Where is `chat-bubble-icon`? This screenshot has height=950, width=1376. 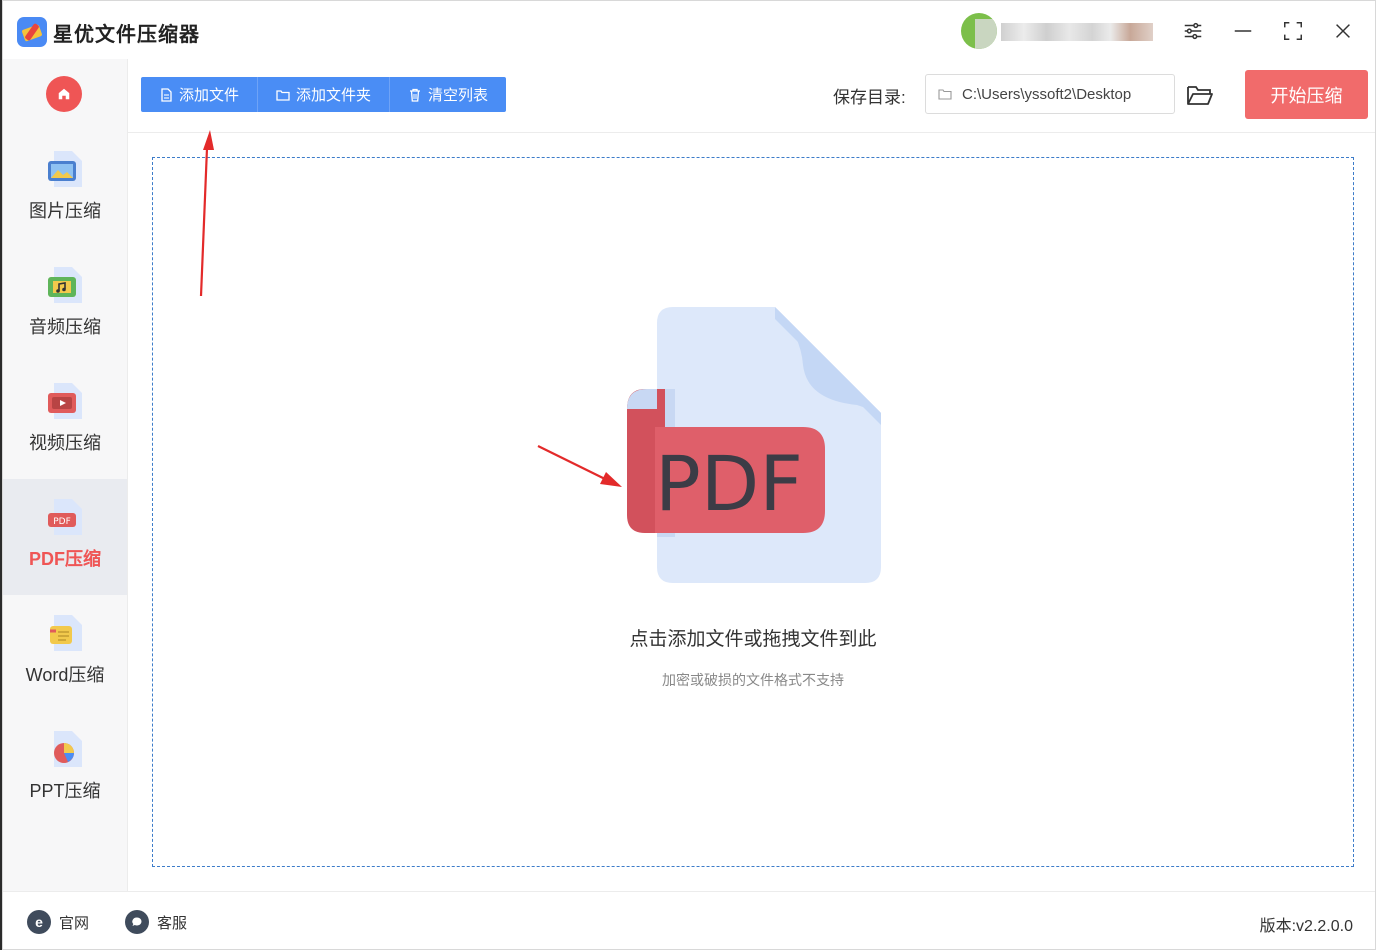 chat-bubble-icon is located at coordinates (137, 922).